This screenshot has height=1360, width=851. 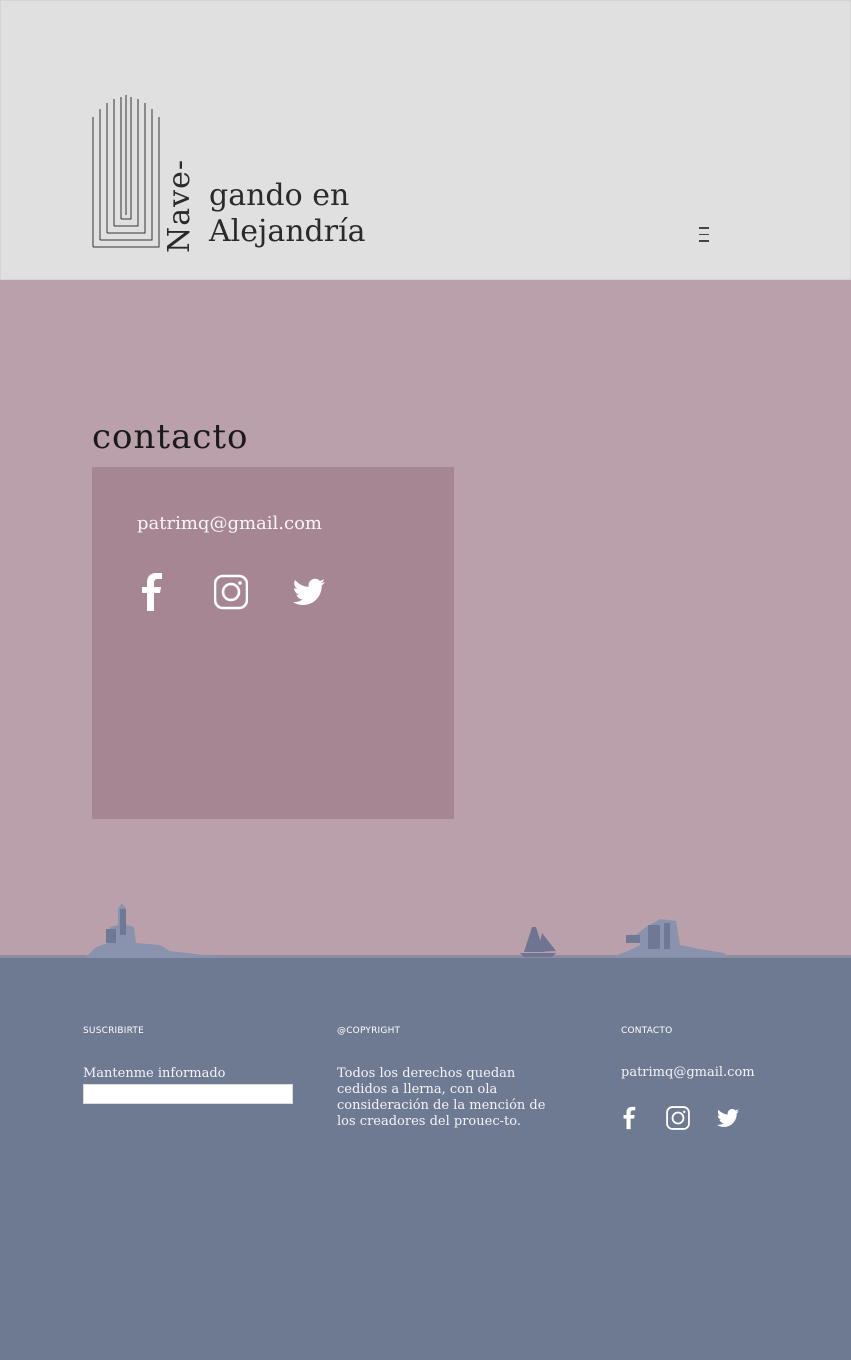 What do you see at coordinates (179, 206) in the screenshot?
I see `logo-vertical-word: Nave-` at bounding box center [179, 206].